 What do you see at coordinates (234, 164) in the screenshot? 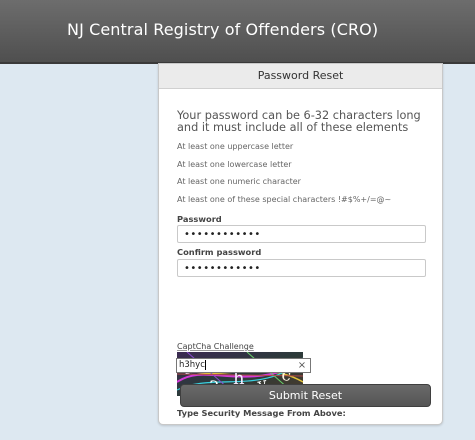
I see `requirement-lowercase: At least one lowercase letter` at bounding box center [234, 164].